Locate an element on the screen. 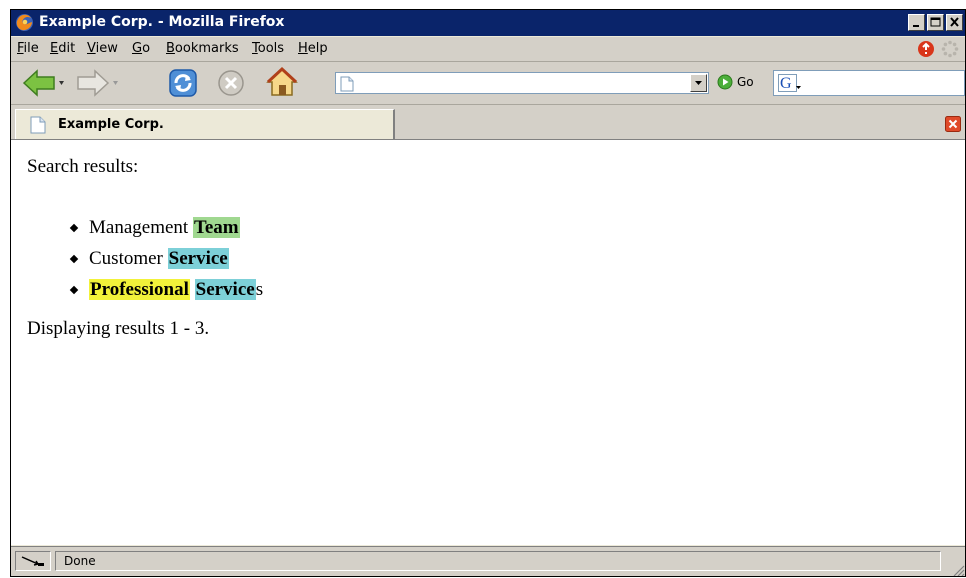 The image size is (966, 578). search-input is located at coordinates (882, 83).